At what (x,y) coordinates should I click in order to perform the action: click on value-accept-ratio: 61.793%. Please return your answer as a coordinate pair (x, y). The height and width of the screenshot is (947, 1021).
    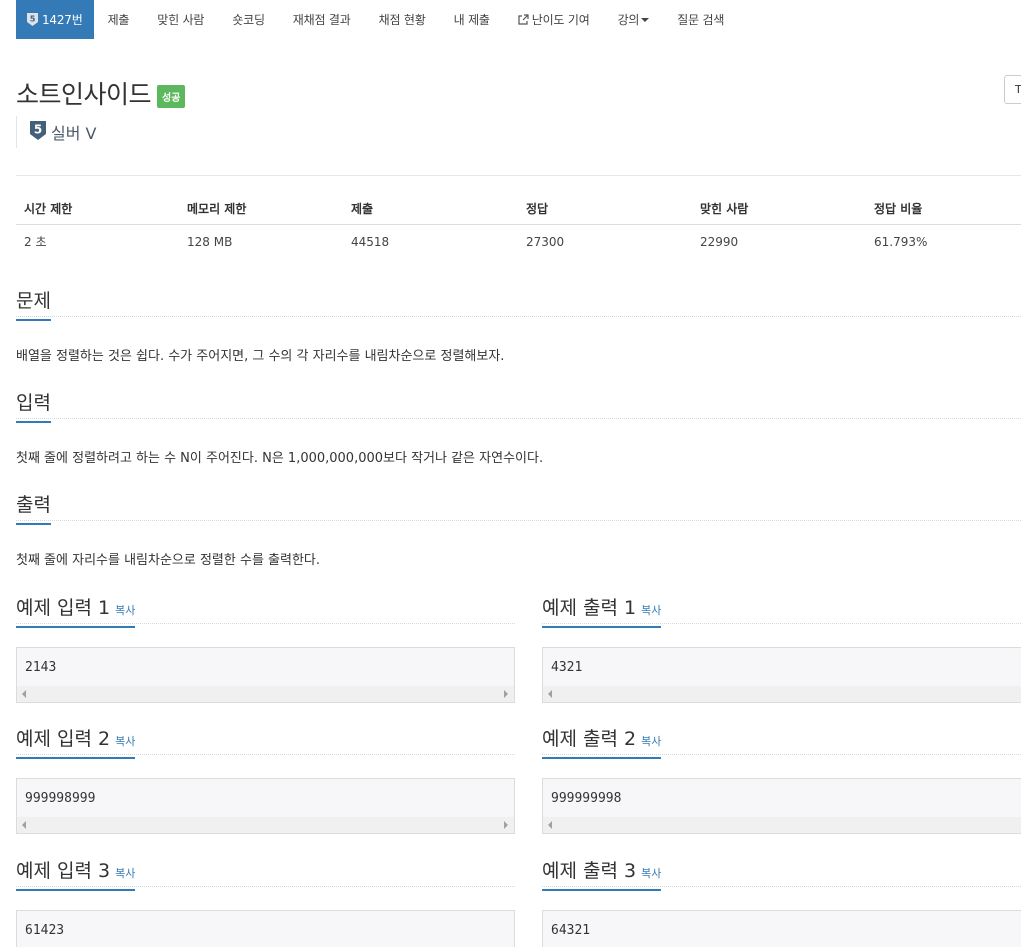
    Looking at the image, I should click on (901, 241).